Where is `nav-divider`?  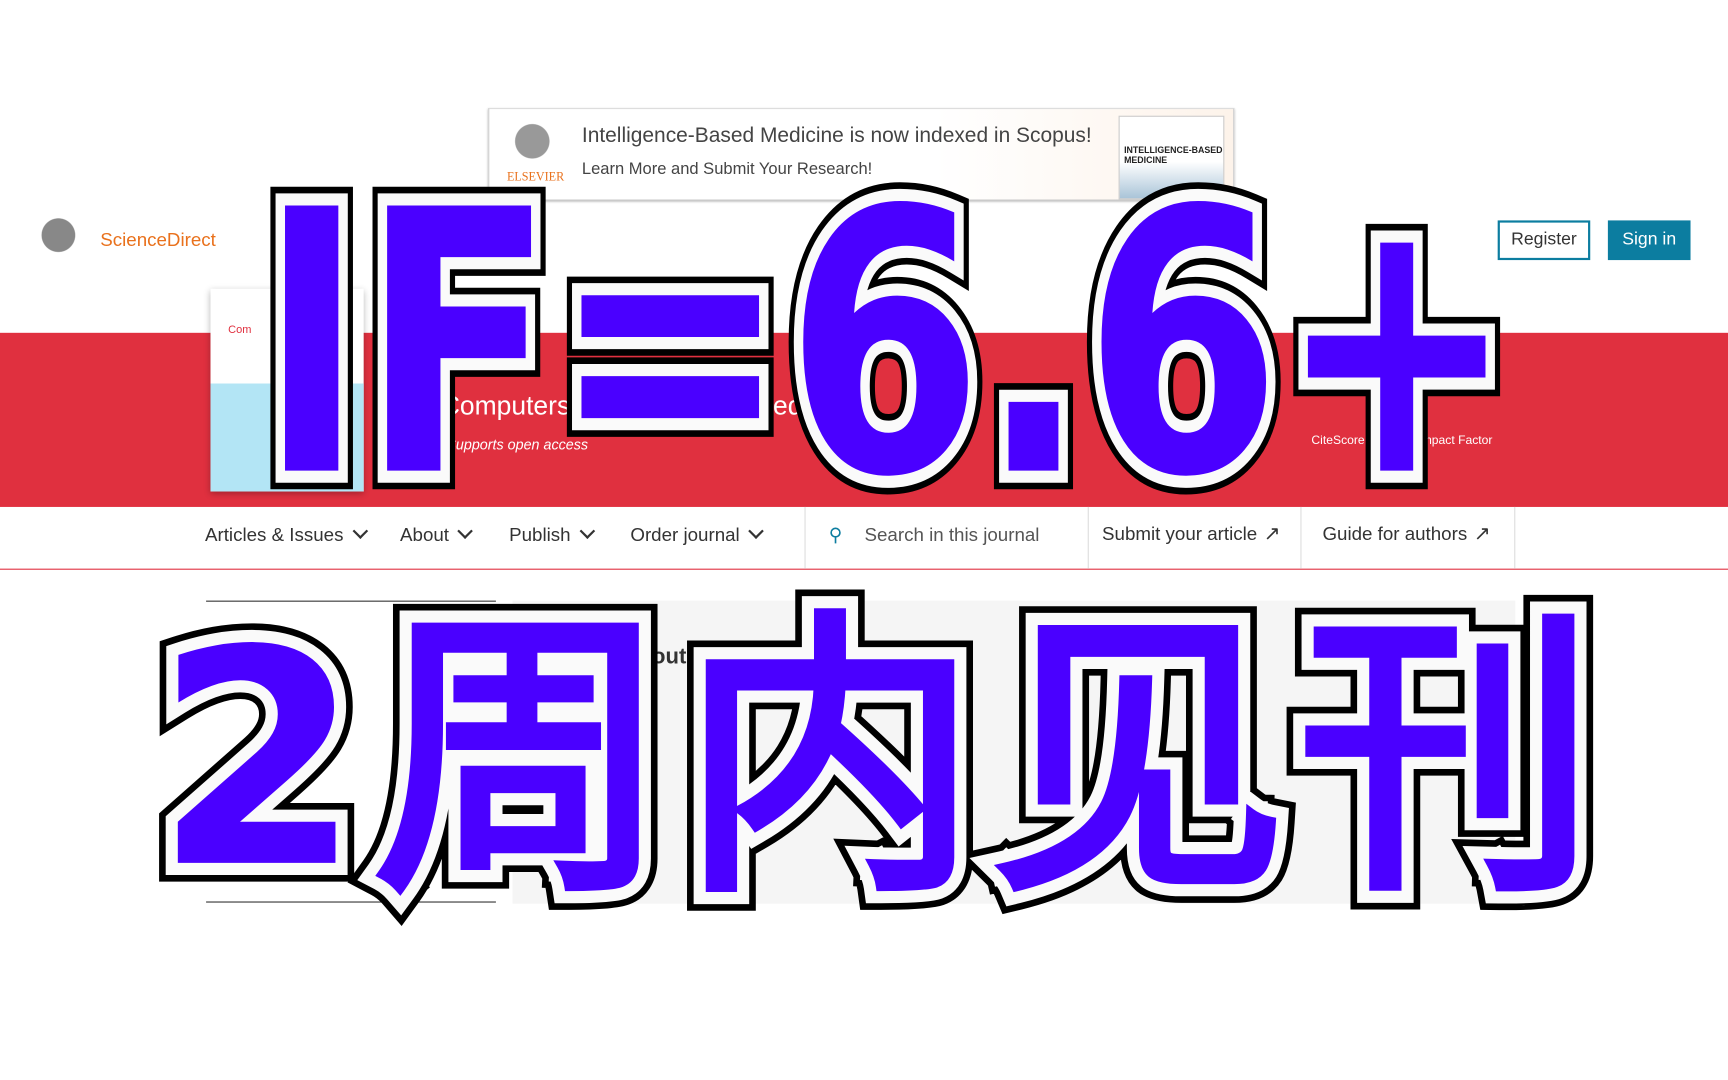
nav-divider is located at coordinates (1515, 537).